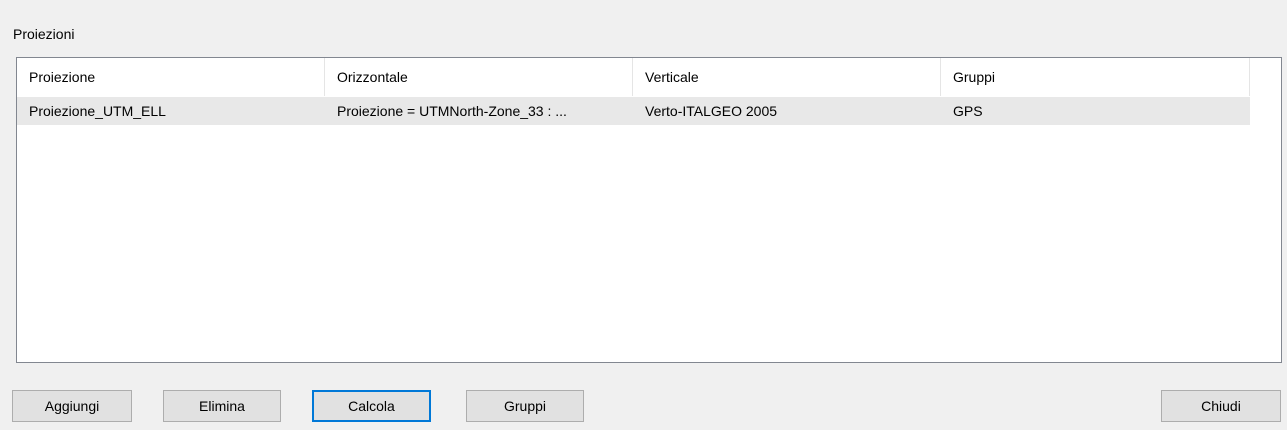 This screenshot has width=1287, height=430. Describe the element at coordinates (1095, 77) in the screenshot. I see `column-header-gruppi: Gruppi` at that location.